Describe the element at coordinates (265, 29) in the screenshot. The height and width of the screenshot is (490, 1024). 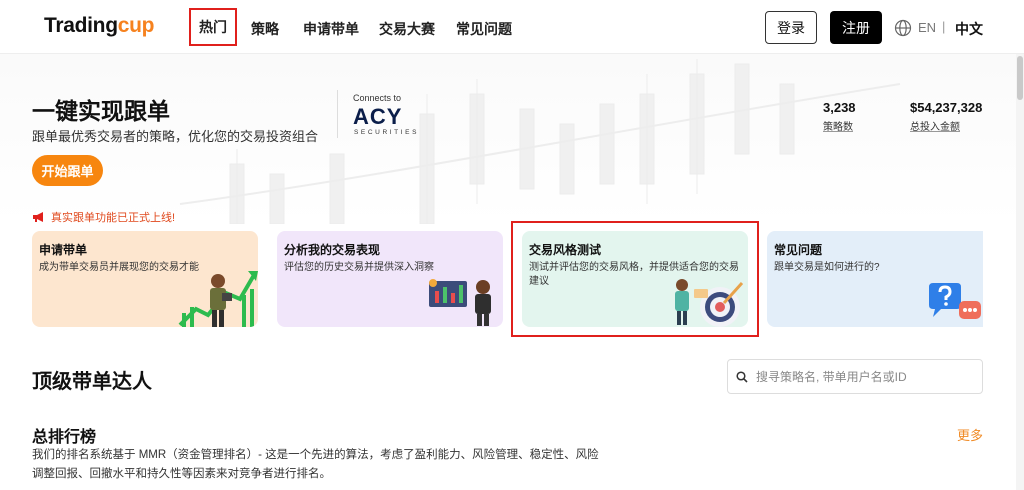
I see `nav-strategy: 策略` at that location.